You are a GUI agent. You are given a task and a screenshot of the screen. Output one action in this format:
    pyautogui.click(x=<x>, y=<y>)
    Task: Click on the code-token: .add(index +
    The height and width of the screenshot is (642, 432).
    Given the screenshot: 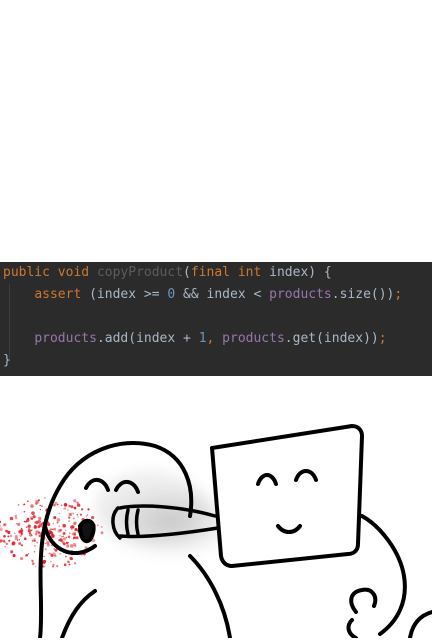 What is the action you would take?
    pyautogui.click(x=148, y=339)
    